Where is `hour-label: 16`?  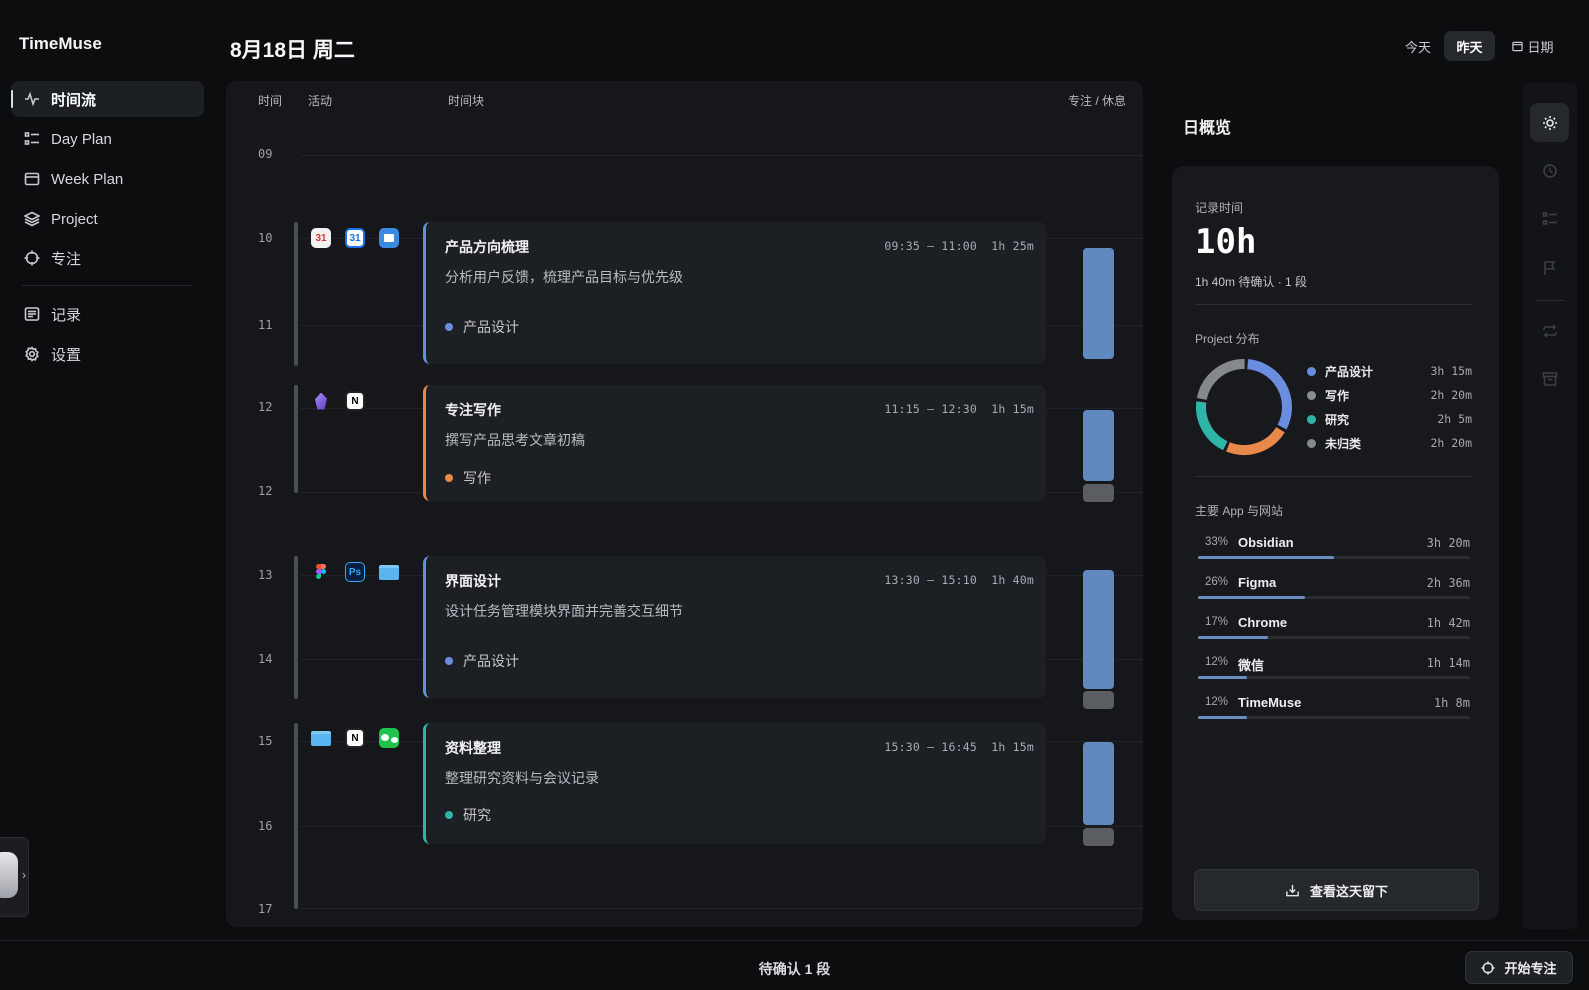
hour-label: 16 is located at coordinates (265, 826).